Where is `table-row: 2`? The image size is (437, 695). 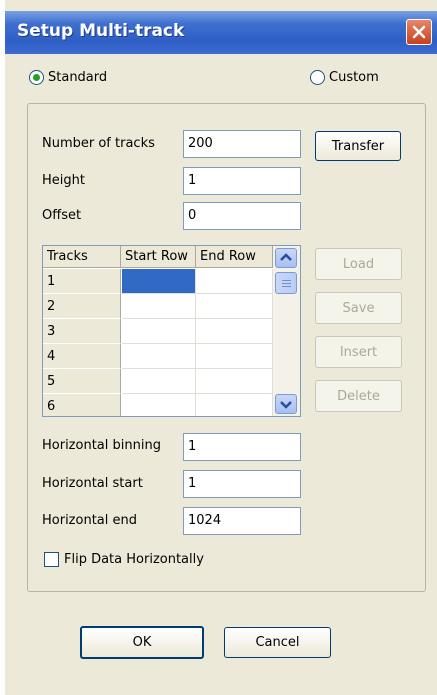
table-row: 2 is located at coordinates (158, 306).